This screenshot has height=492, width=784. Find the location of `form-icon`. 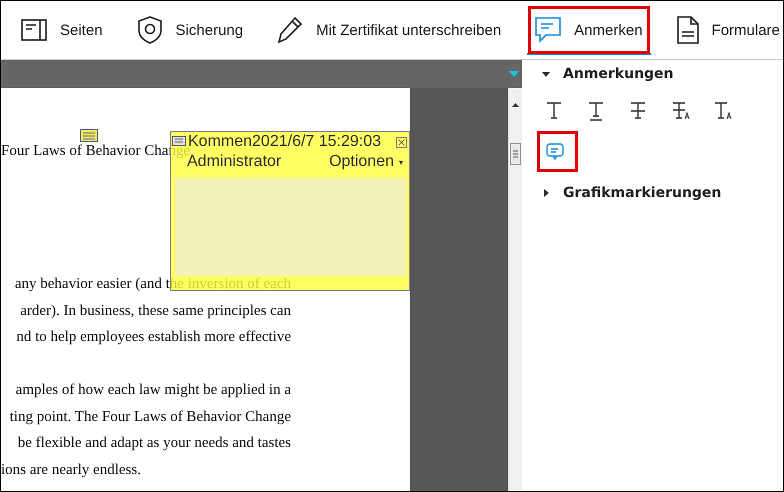

form-icon is located at coordinates (687, 30).